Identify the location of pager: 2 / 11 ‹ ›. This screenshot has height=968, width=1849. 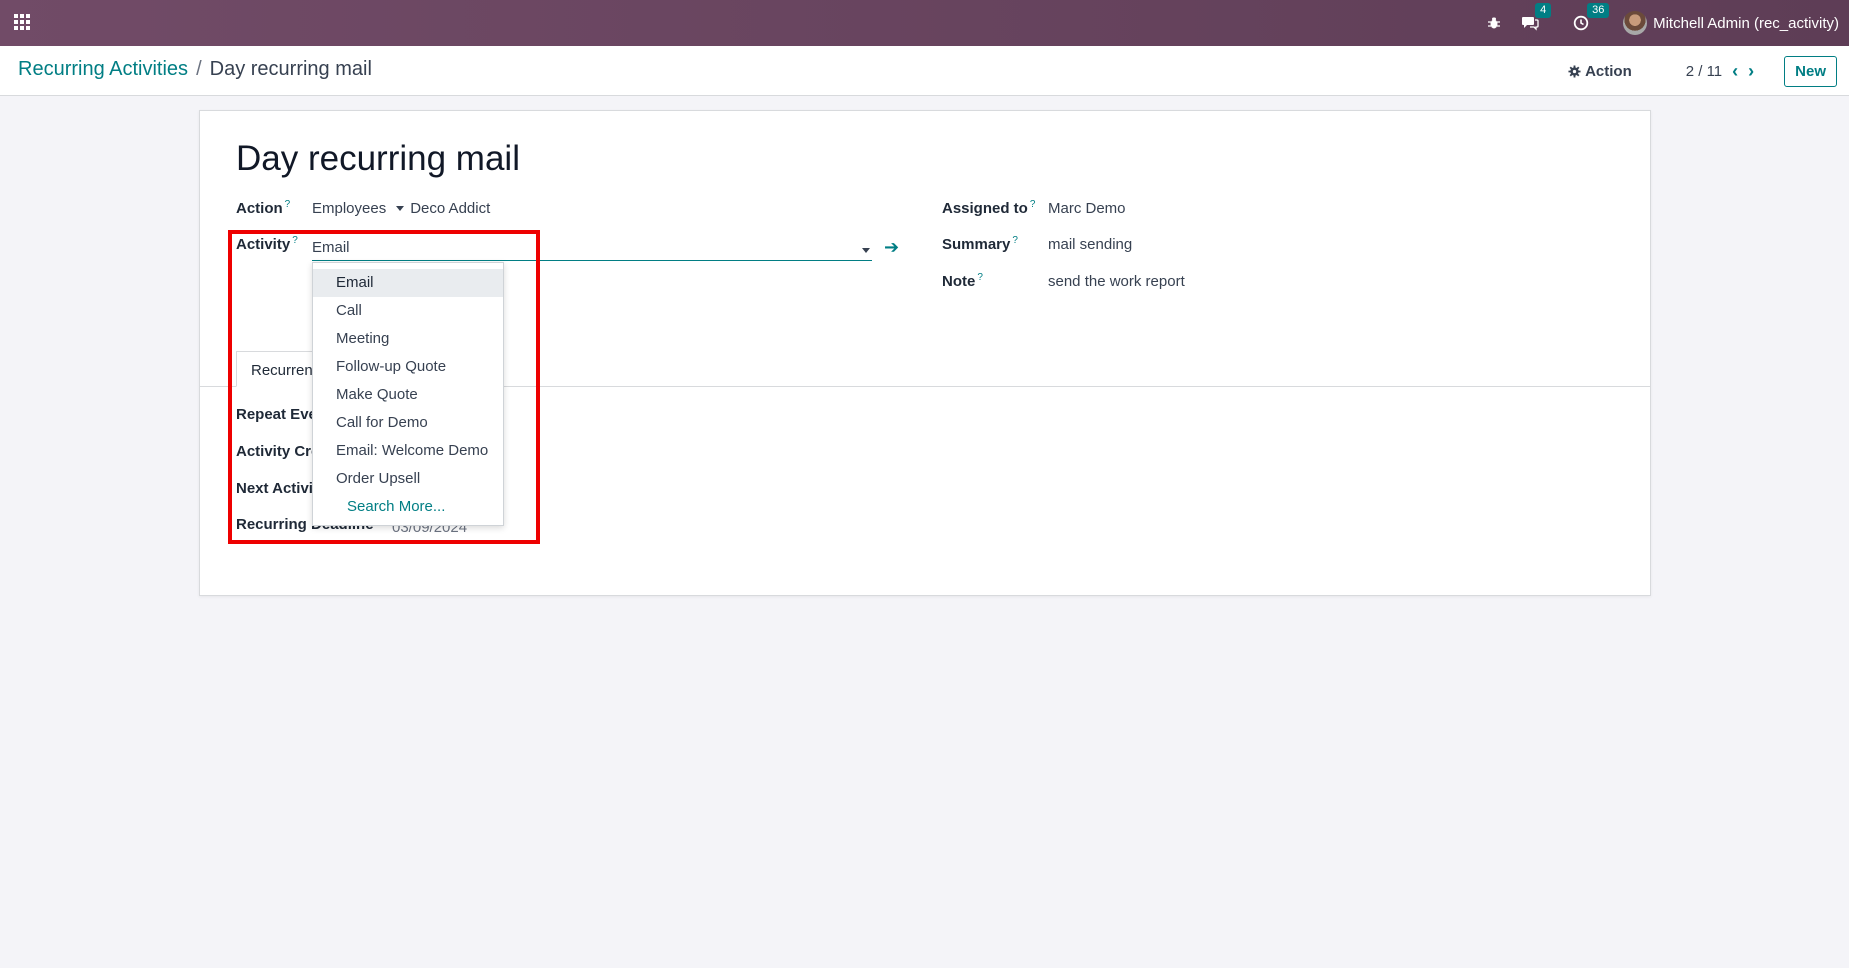
(1720, 71).